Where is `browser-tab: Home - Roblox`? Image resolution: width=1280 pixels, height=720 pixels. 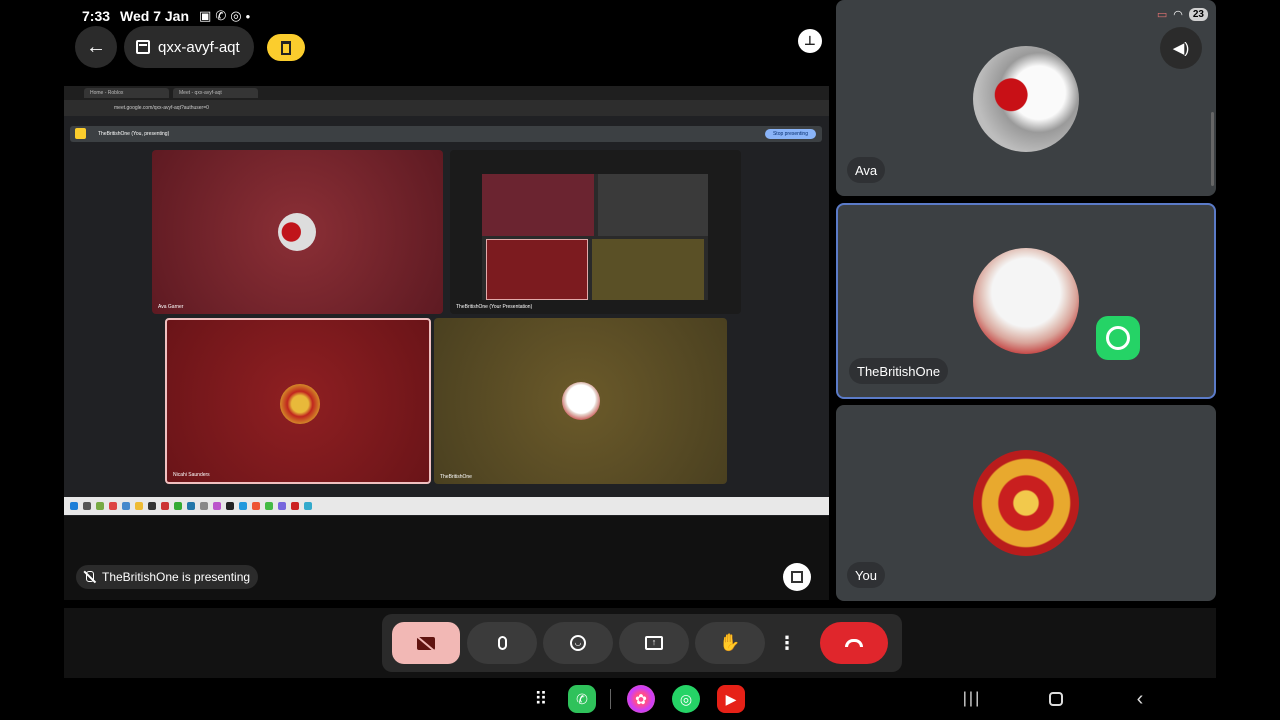
browser-tab: Home - Roblox is located at coordinates (126, 93).